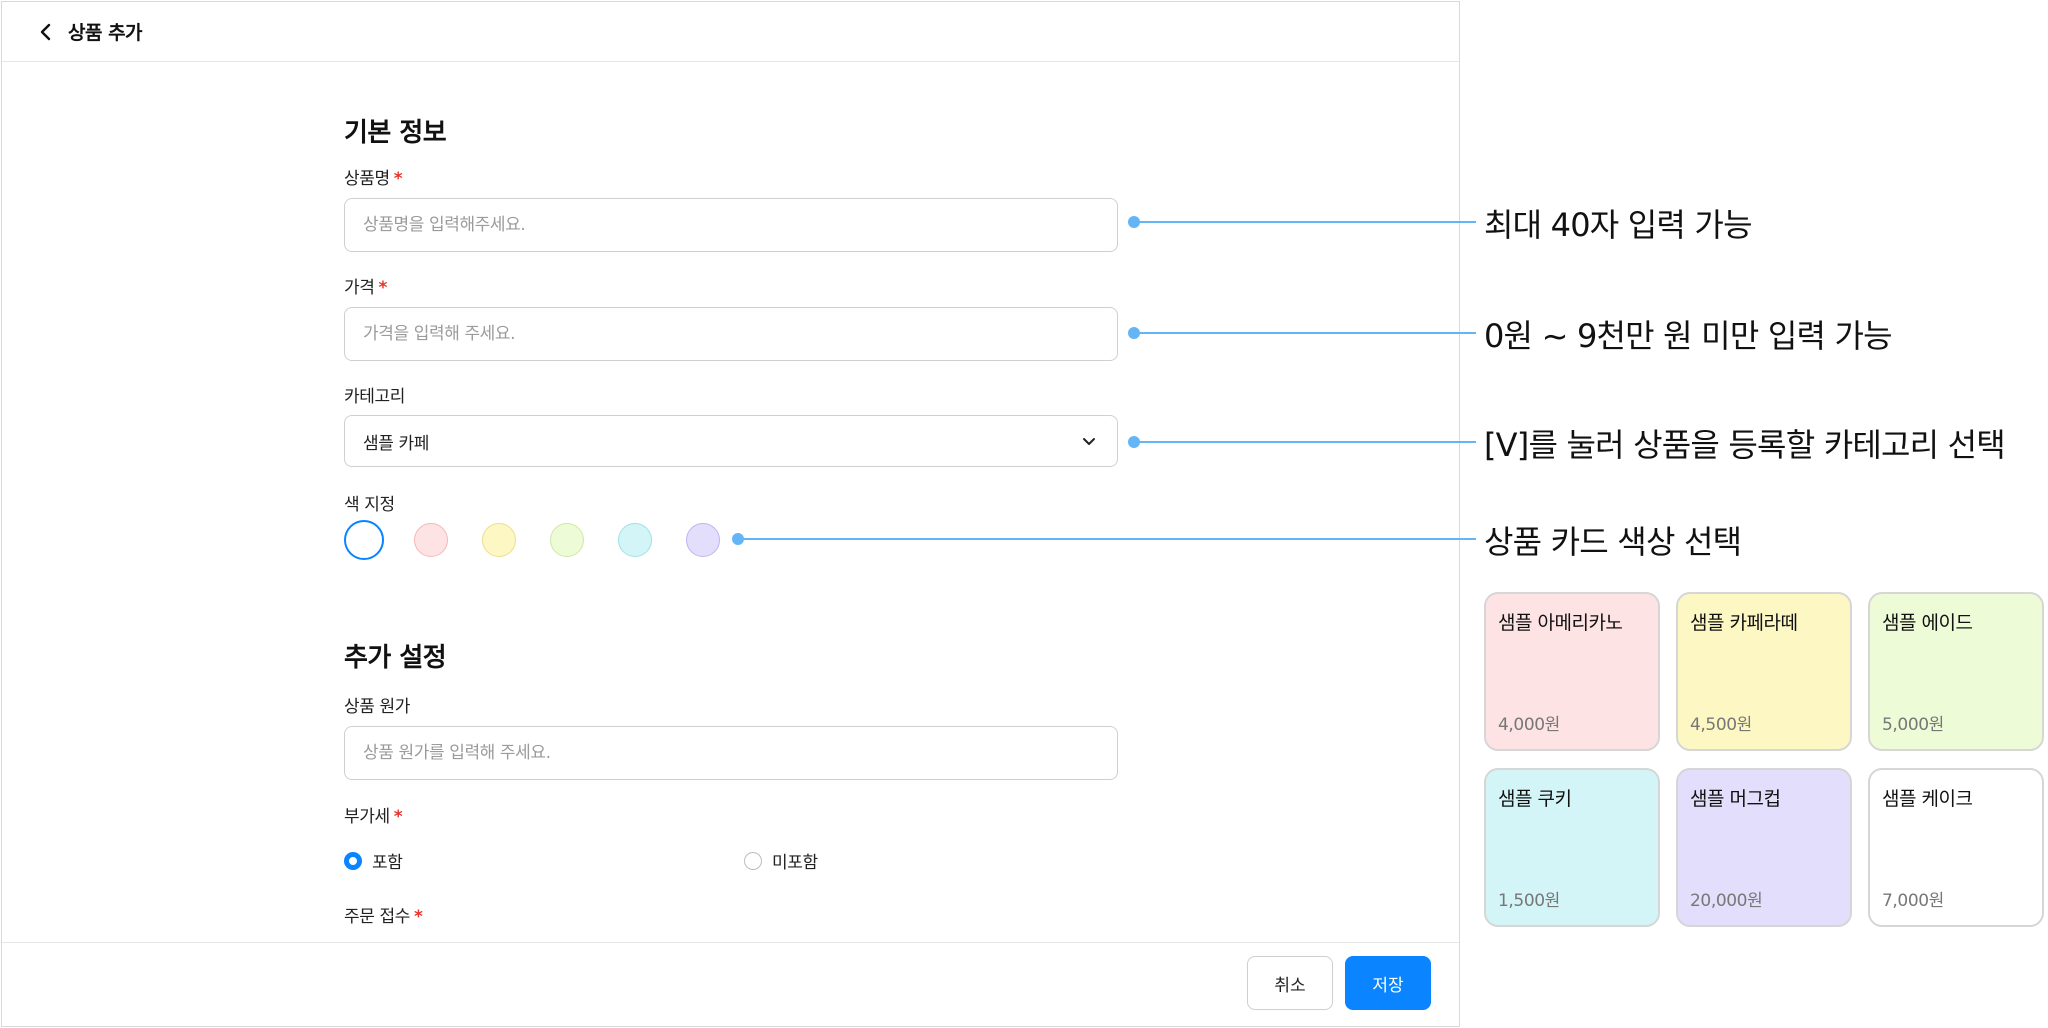 This screenshot has width=2048, height=1028. What do you see at coordinates (105, 33) in the screenshot?
I see `page-title: 상품 추가` at bounding box center [105, 33].